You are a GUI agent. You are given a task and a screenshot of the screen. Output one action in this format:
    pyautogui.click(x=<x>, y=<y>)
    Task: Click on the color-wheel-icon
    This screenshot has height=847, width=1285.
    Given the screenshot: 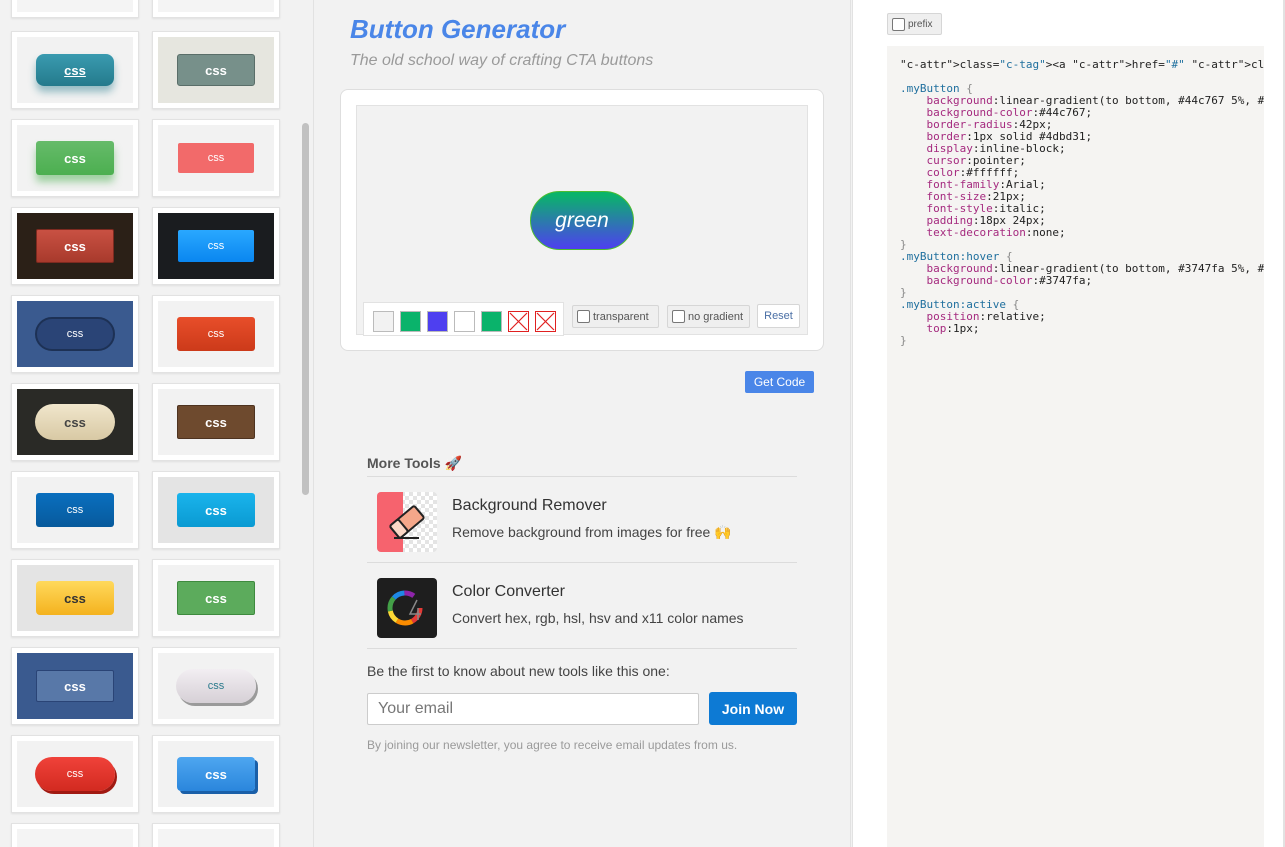 What is the action you would take?
    pyautogui.click(x=407, y=608)
    